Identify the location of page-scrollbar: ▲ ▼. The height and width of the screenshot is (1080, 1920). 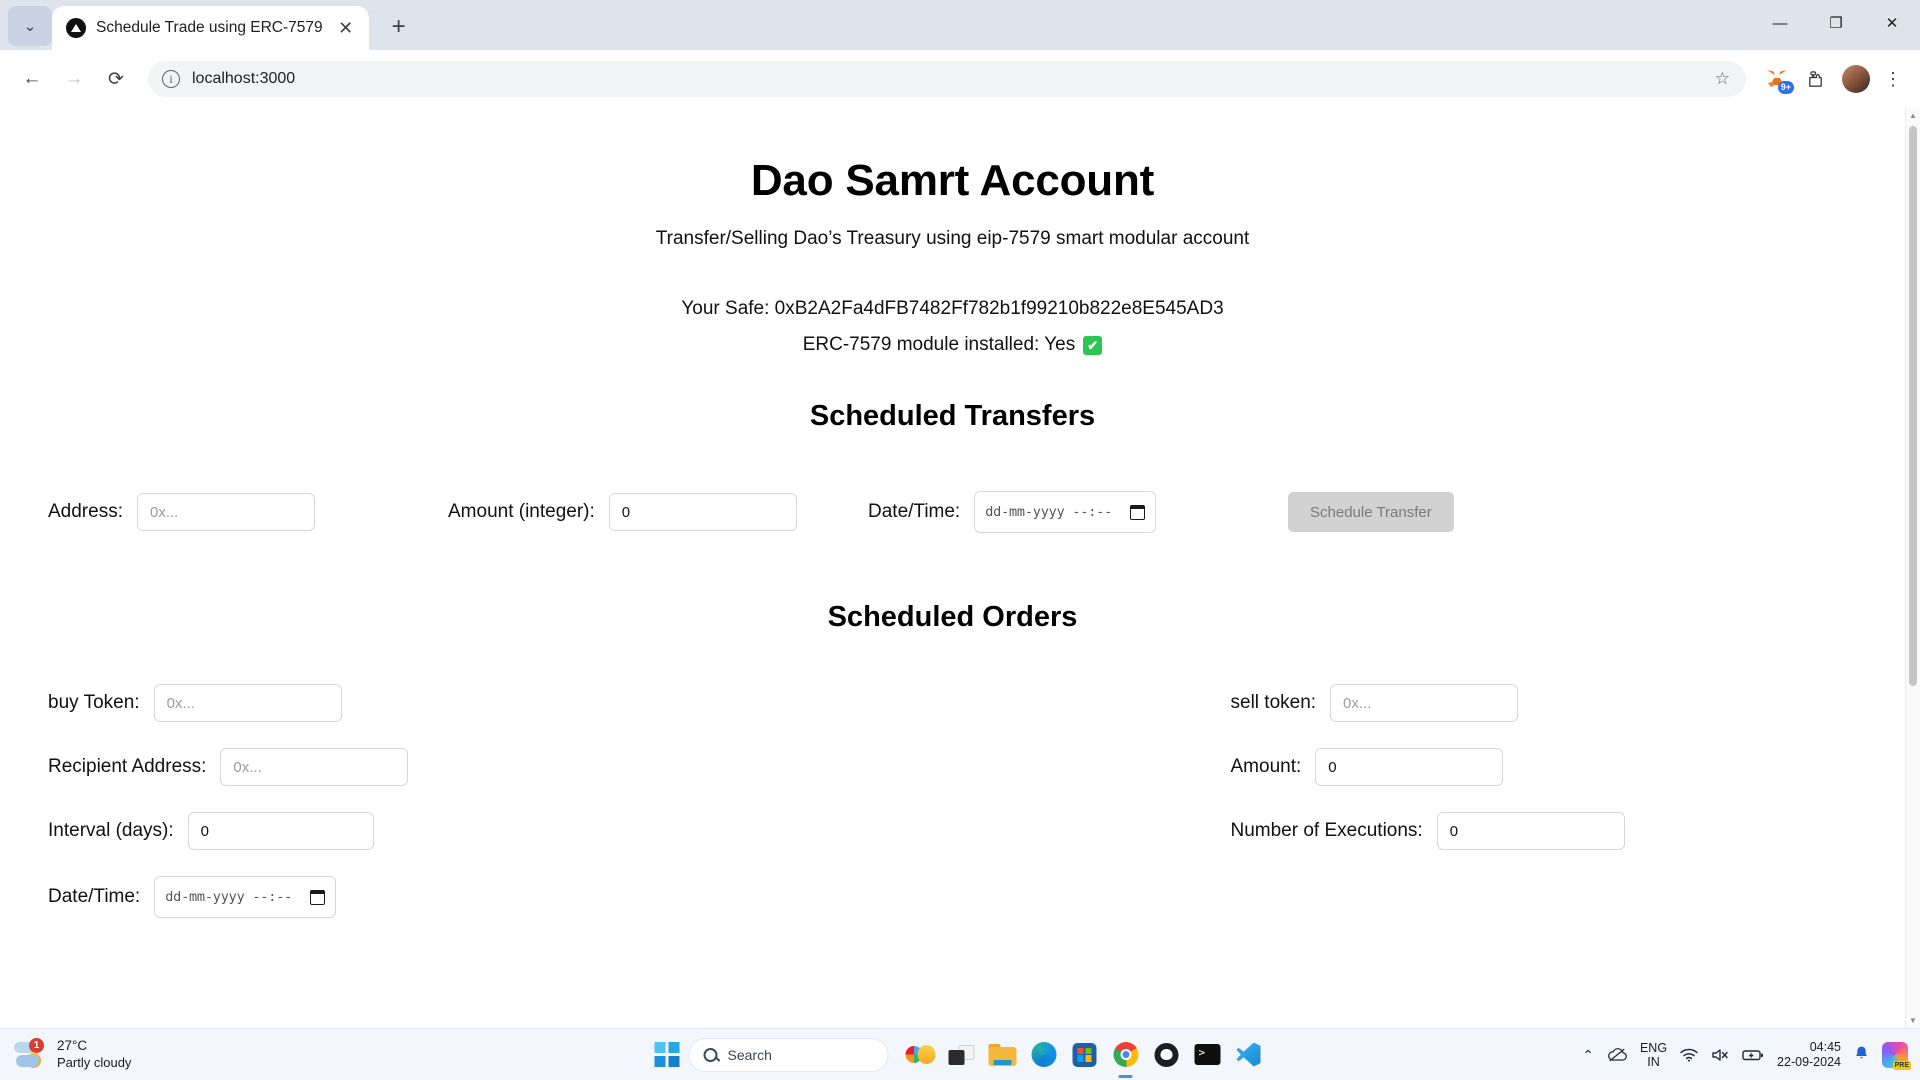
(1912, 568).